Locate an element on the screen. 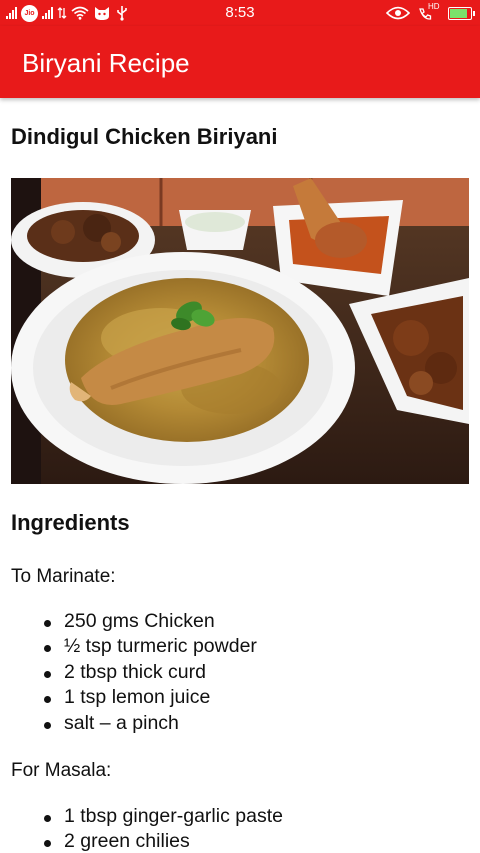 The image size is (480, 853). list-item-text: 1 tbsp ginger-garlic paste is located at coordinates (173, 816).